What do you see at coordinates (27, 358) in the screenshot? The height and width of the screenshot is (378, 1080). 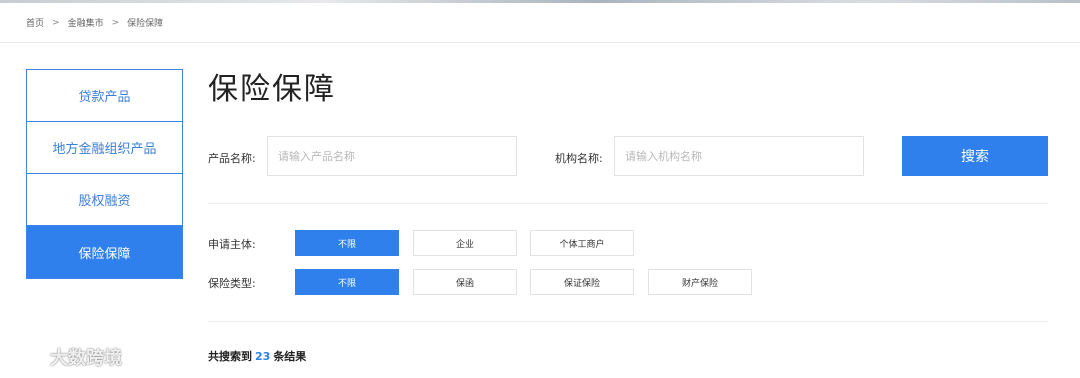 I see `watermark-logo-icon` at bounding box center [27, 358].